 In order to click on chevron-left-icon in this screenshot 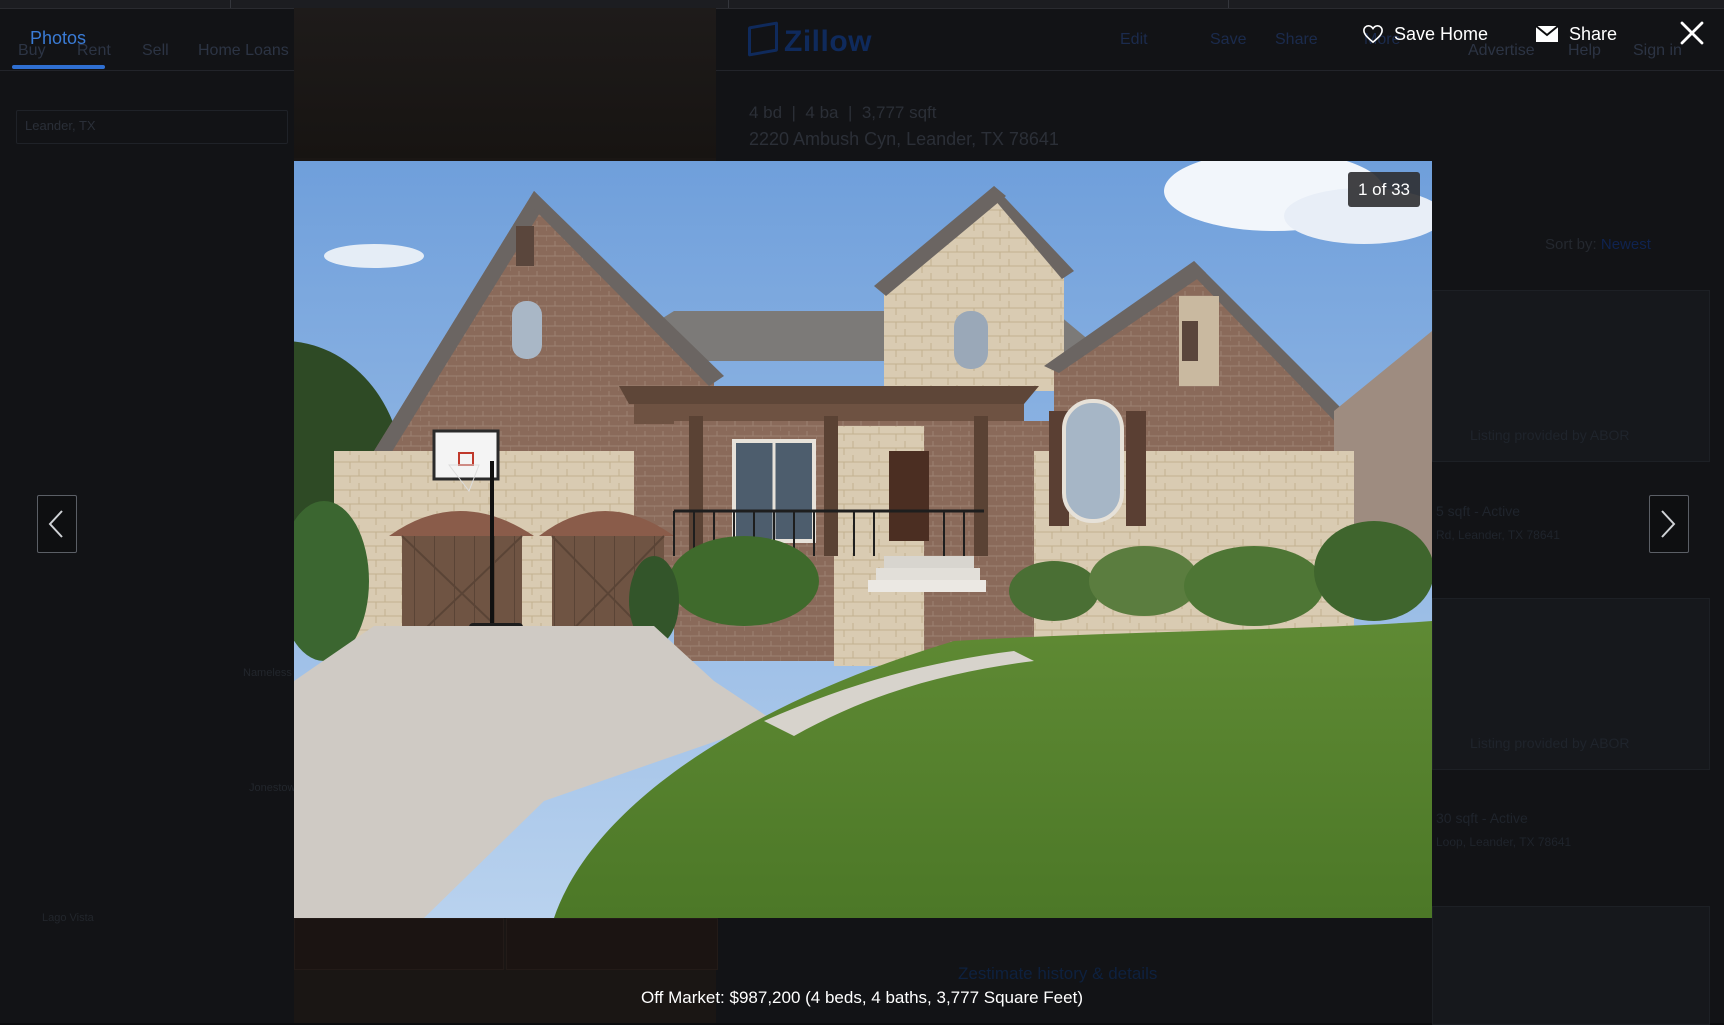, I will do `click(55, 524)`.